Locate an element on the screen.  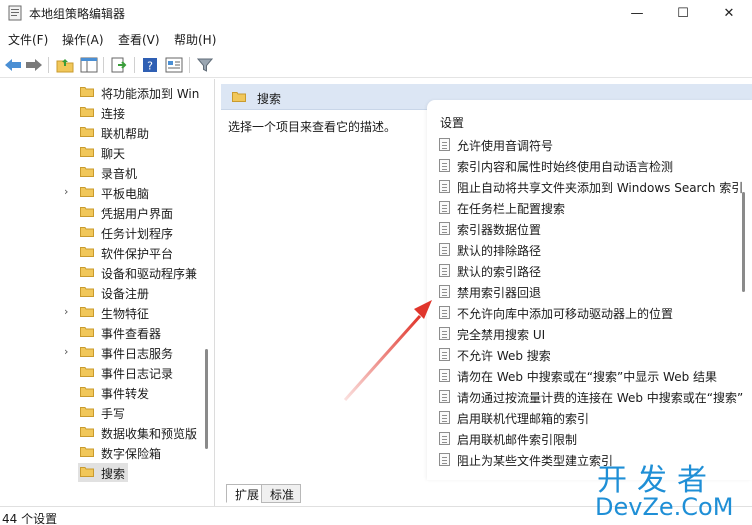
tree-item: 事件转发 is located at coordinates (100, 392).